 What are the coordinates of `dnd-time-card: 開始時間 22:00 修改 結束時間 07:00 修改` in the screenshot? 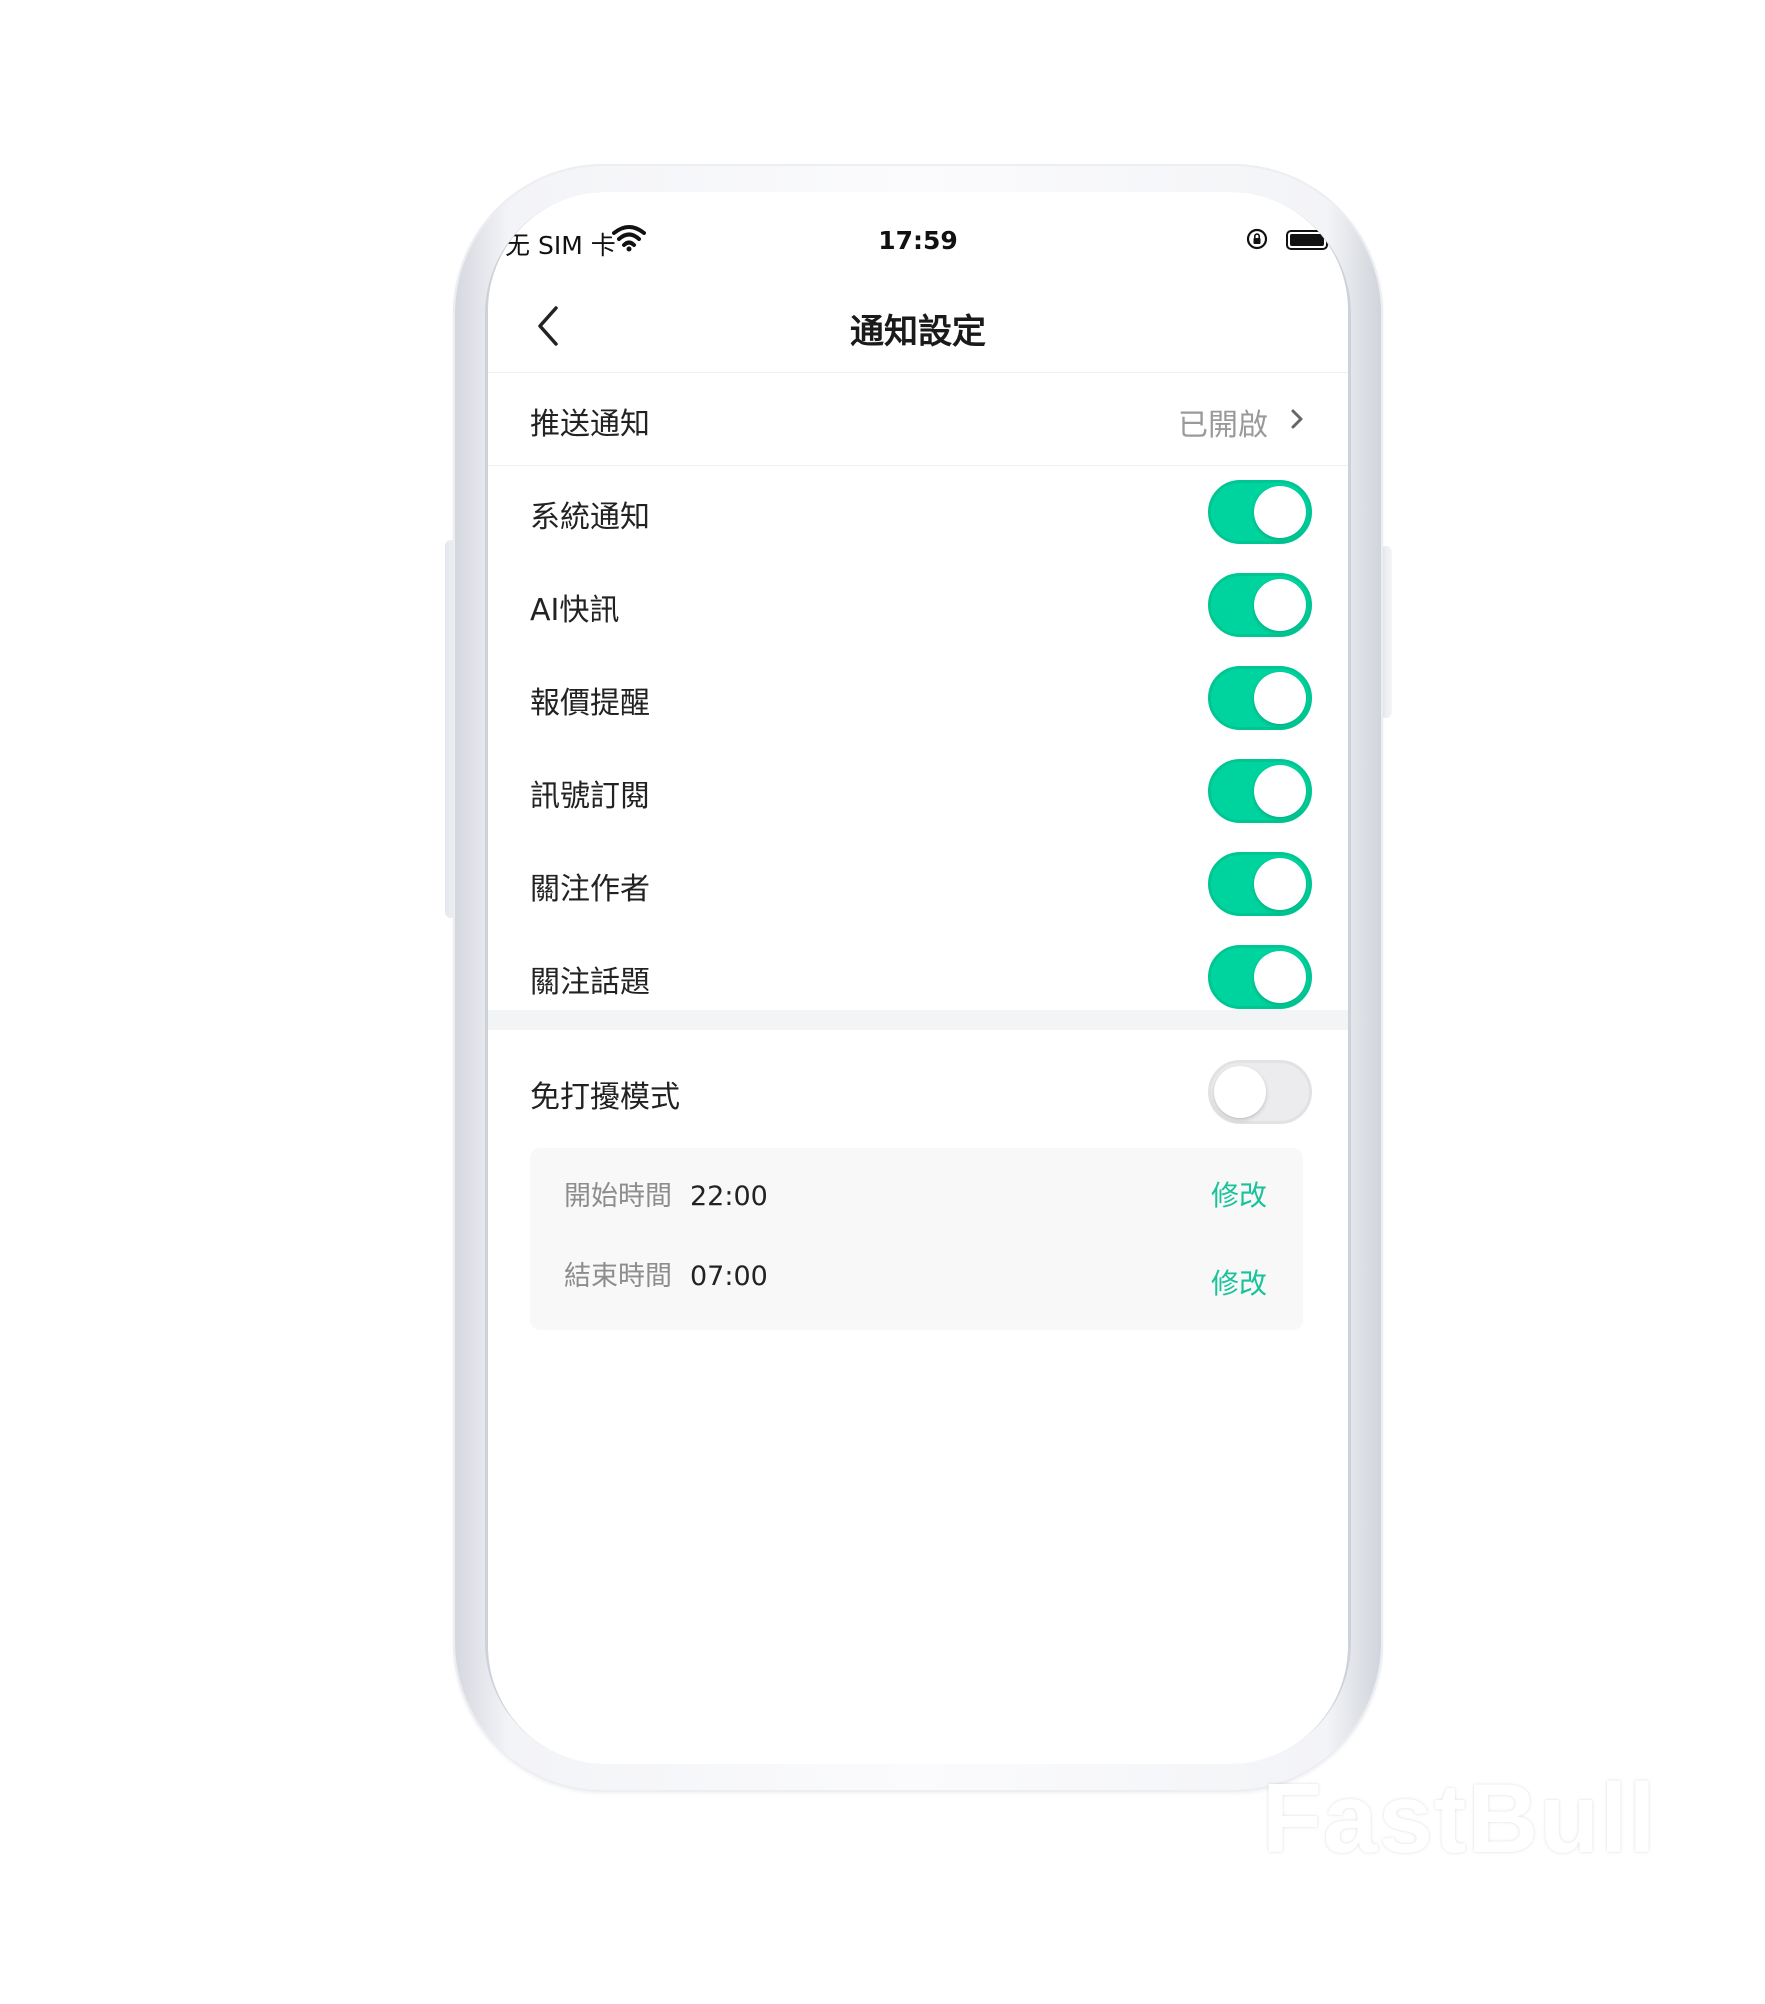 It's located at (916, 1239).